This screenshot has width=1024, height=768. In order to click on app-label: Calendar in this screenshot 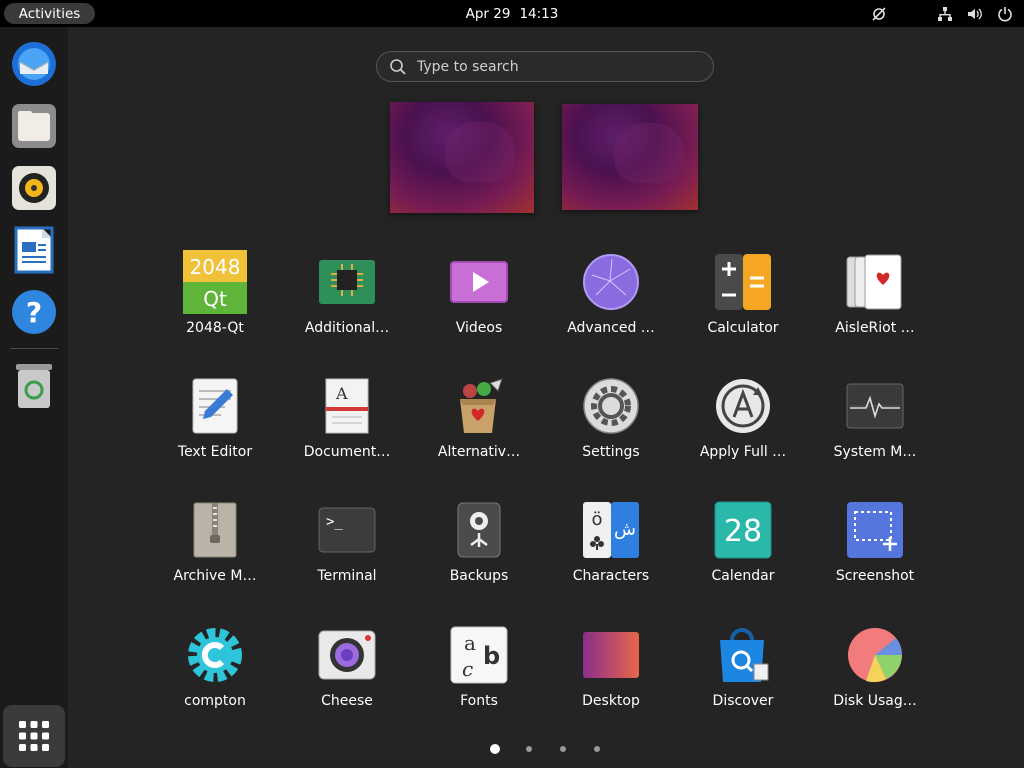, I will do `click(743, 576)`.